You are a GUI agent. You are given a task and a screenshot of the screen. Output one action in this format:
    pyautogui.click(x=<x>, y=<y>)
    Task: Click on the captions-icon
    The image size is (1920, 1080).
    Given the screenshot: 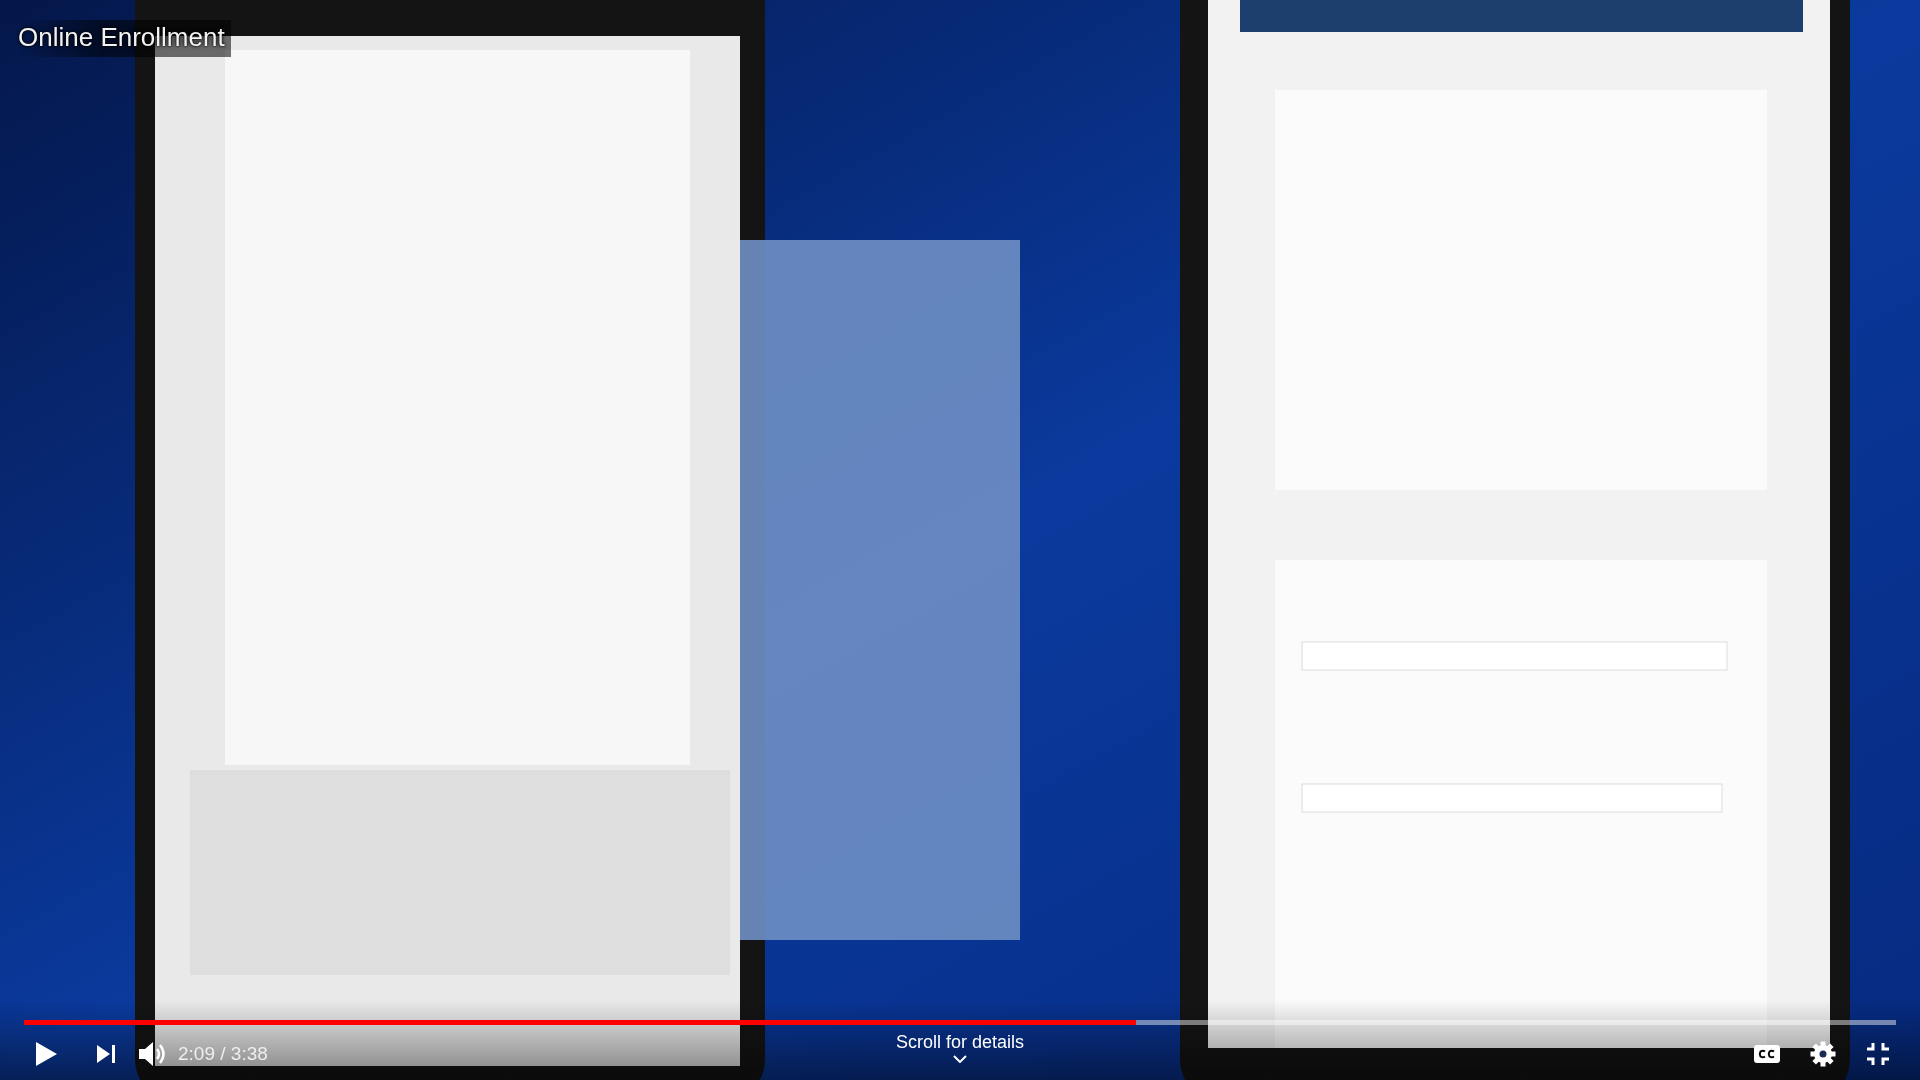 What is the action you would take?
    pyautogui.click(x=1767, y=1054)
    